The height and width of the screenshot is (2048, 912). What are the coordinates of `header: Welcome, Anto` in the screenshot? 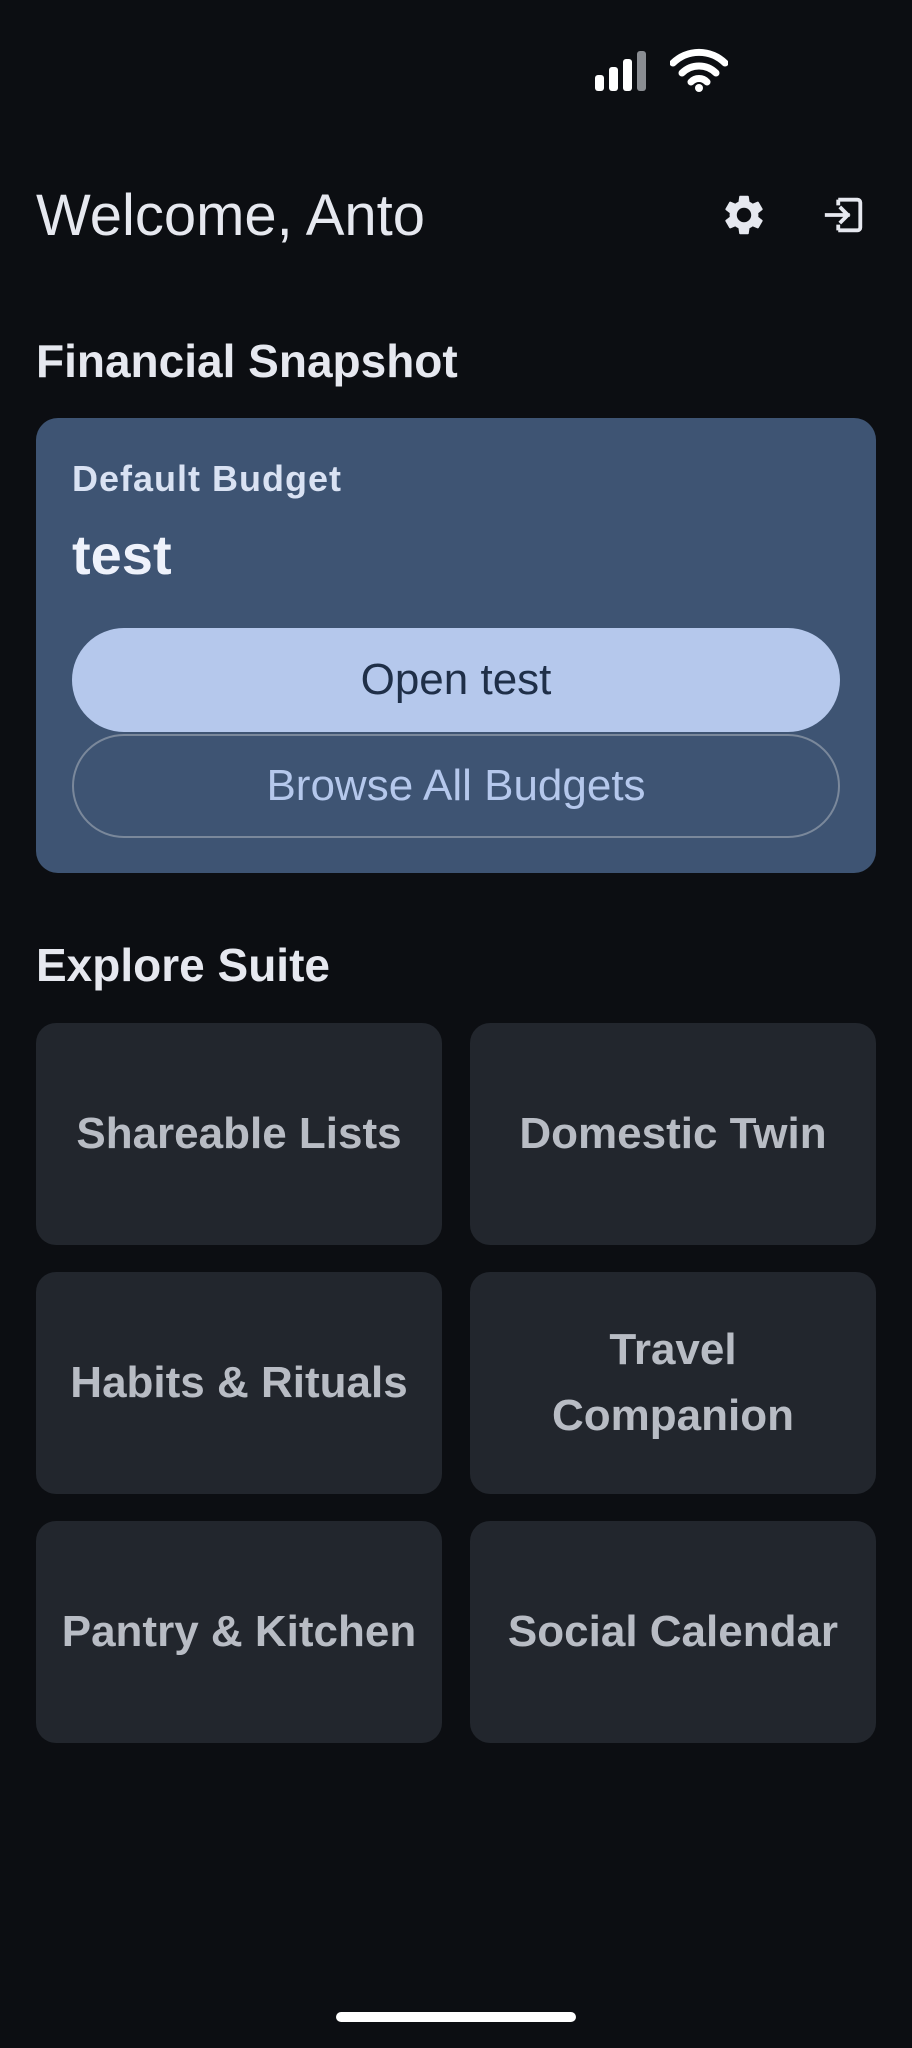 It's located at (456, 215).